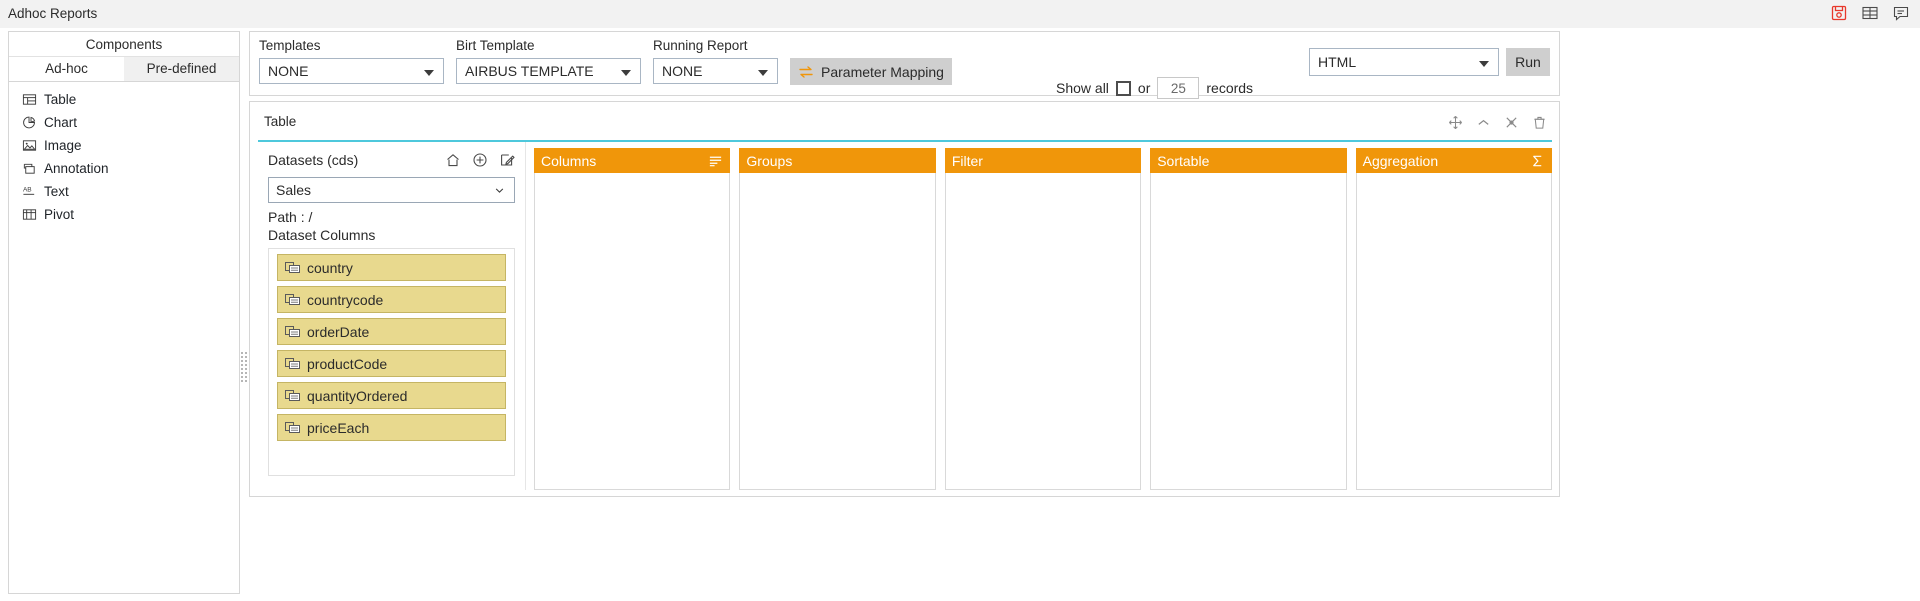  I want to click on dataset-column-chip: orderDate, so click(391, 331).